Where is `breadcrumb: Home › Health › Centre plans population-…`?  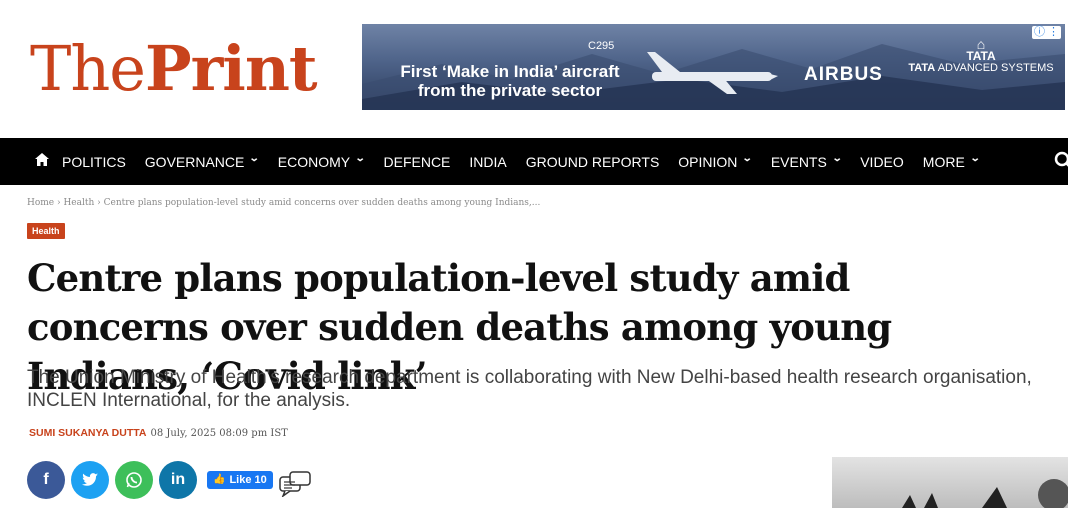 breadcrumb: Home › Health › Centre plans population-… is located at coordinates (283, 203).